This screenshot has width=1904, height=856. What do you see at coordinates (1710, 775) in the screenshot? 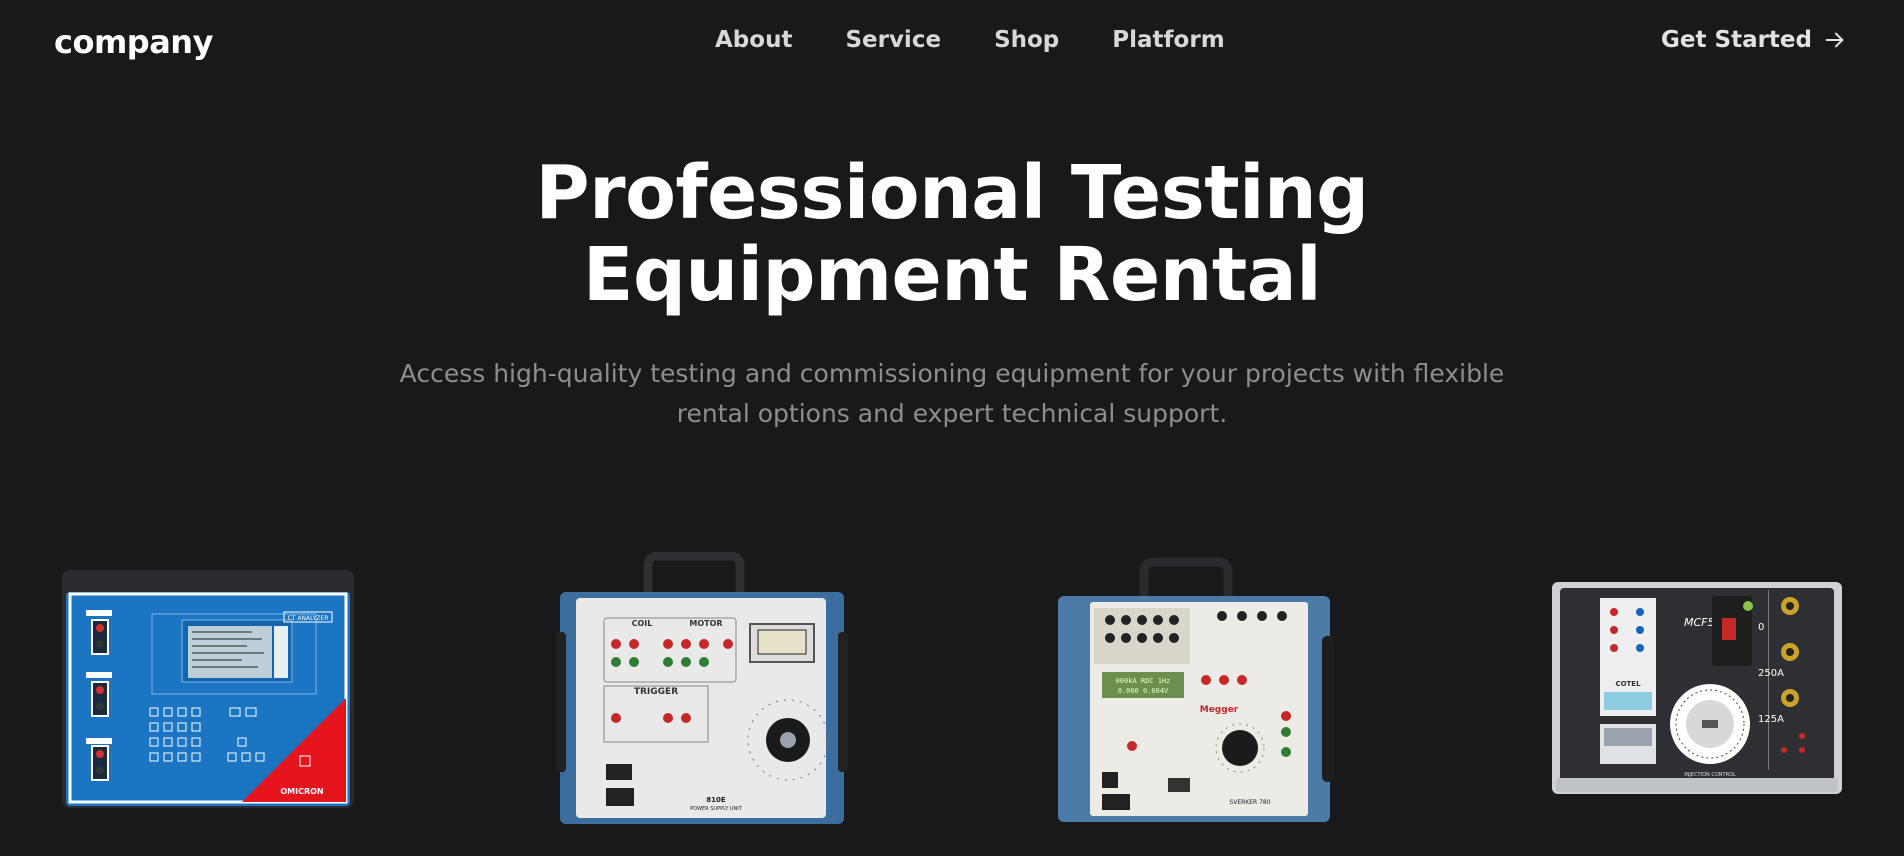
I see `mcf500n-dial-label: INJECTION CONTROL` at bounding box center [1710, 775].